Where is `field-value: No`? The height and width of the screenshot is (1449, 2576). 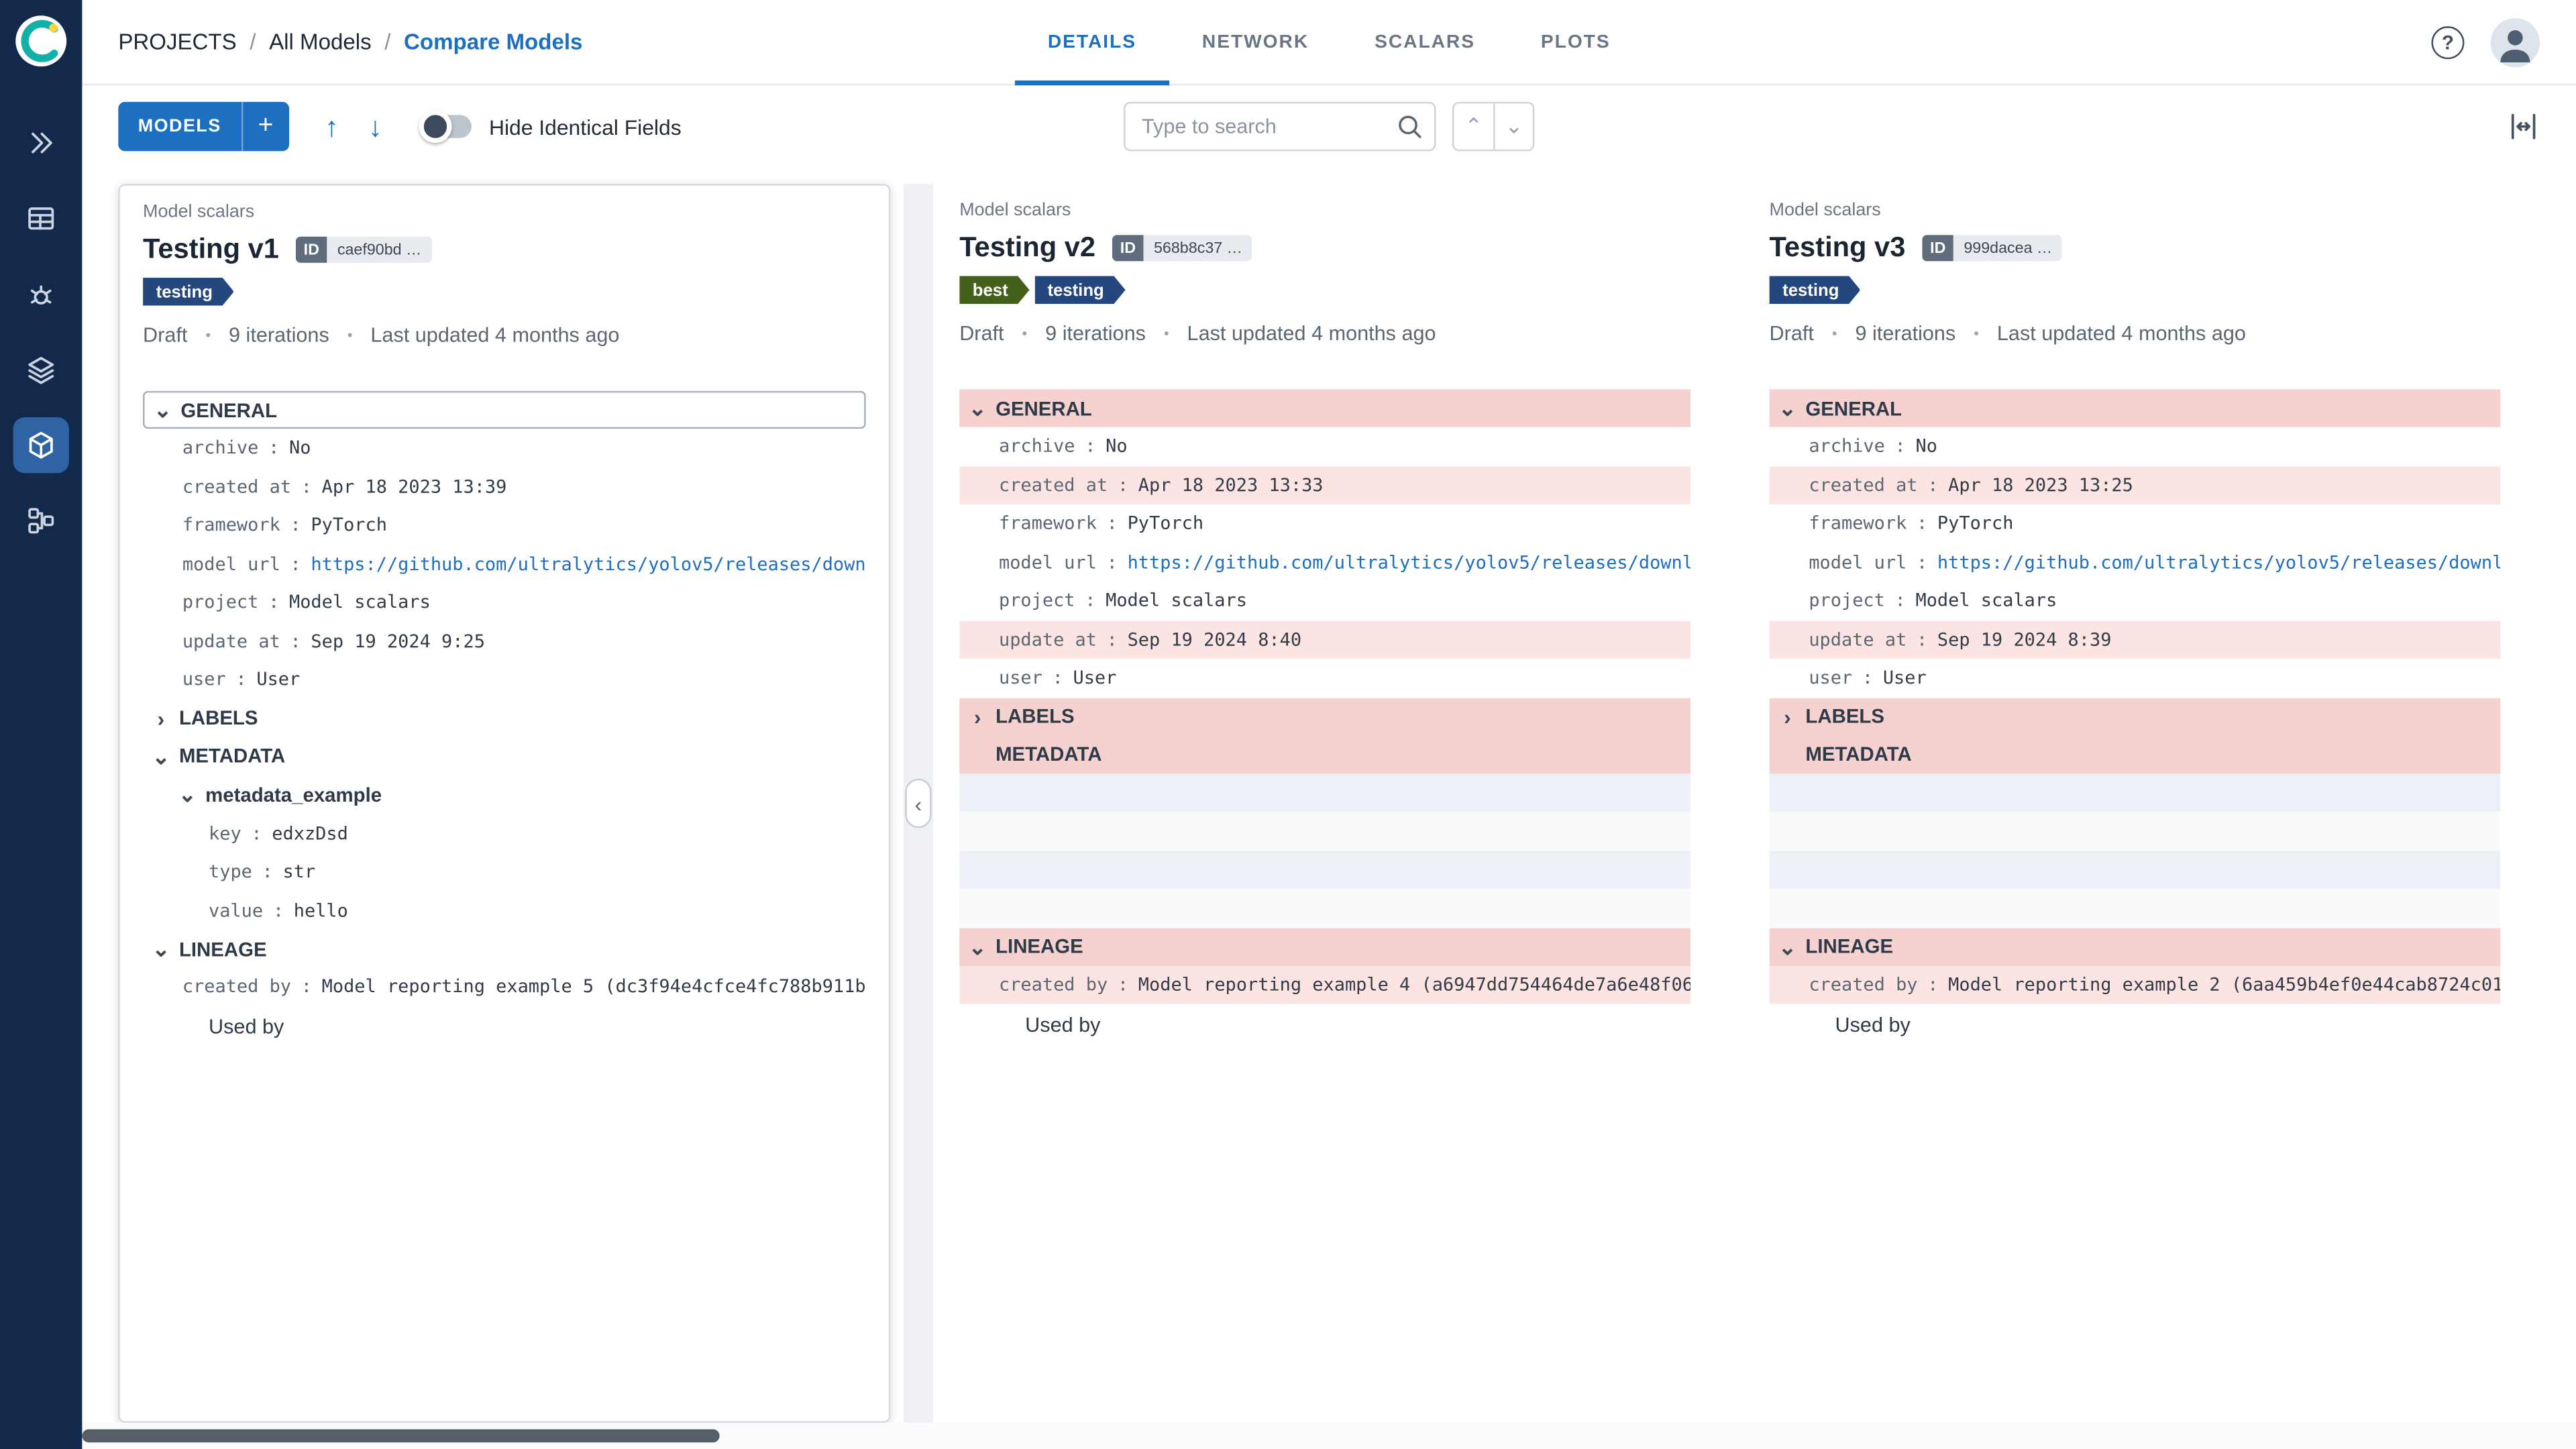 field-value: No is located at coordinates (299, 448).